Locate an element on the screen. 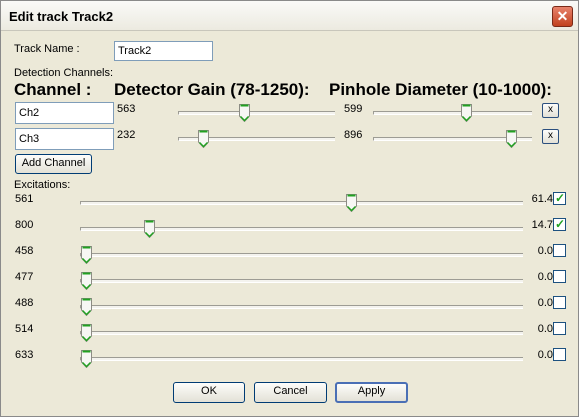 The height and width of the screenshot is (417, 579). apply-button: Apply is located at coordinates (371, 392).